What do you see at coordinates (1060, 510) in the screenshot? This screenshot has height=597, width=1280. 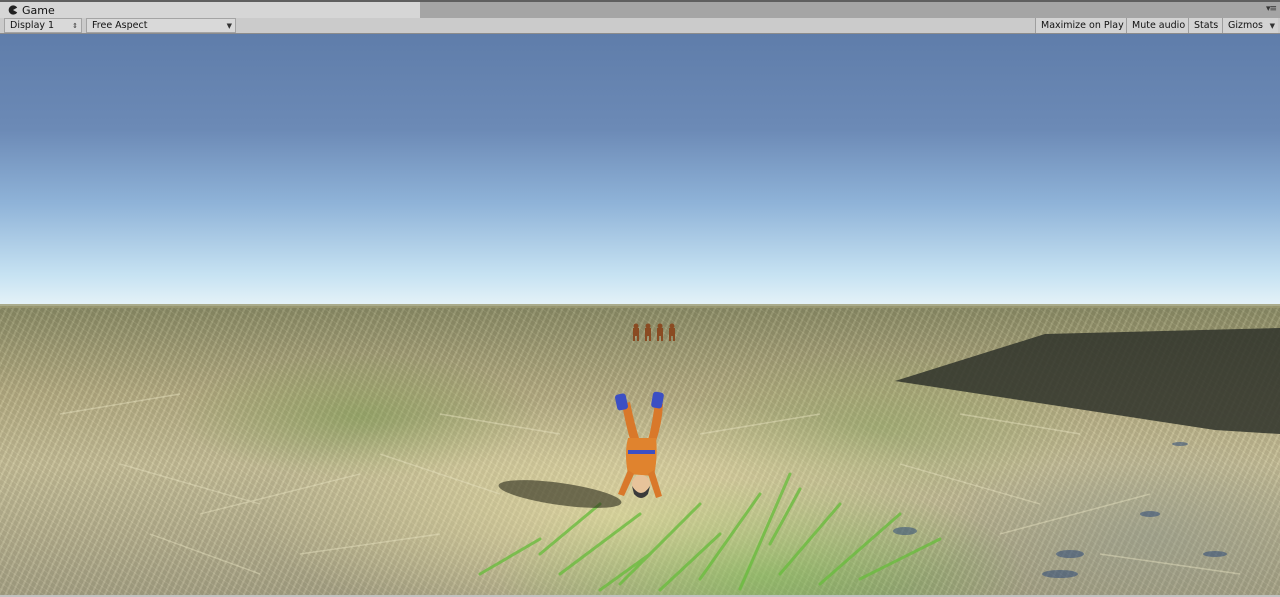 I see `dark-leaves` at bounding box center [1060, 510].